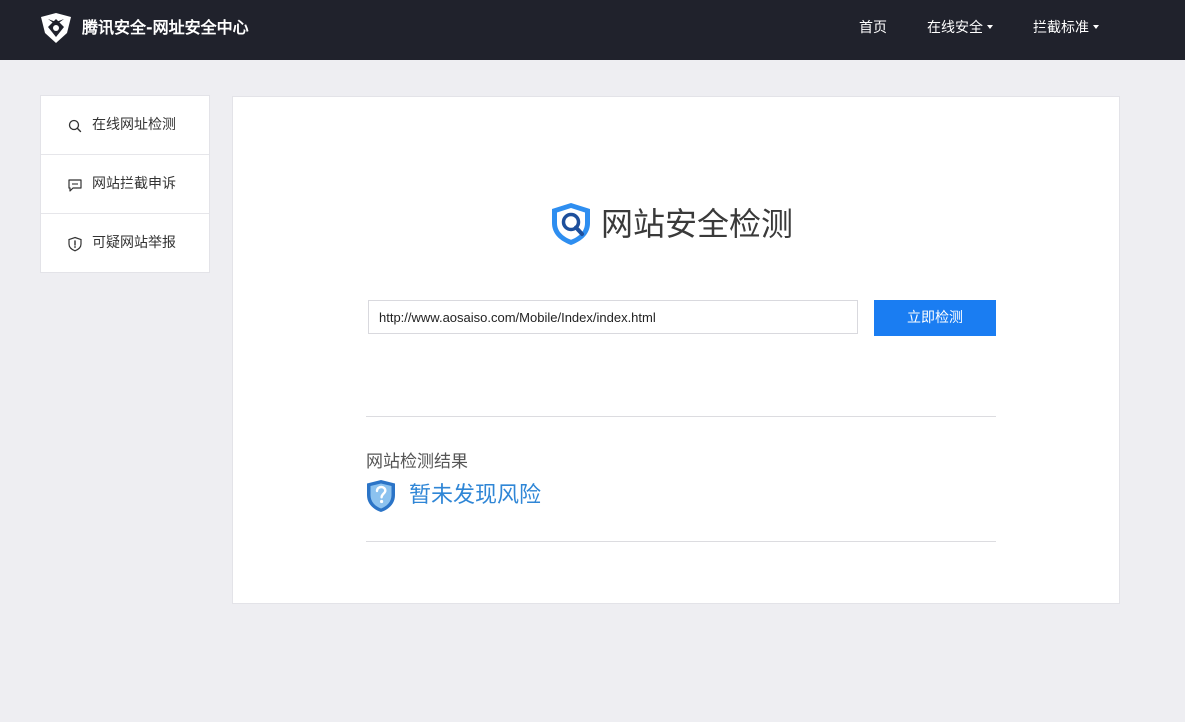  I want to click on nav-home-label: 首页, so click(873, 28).